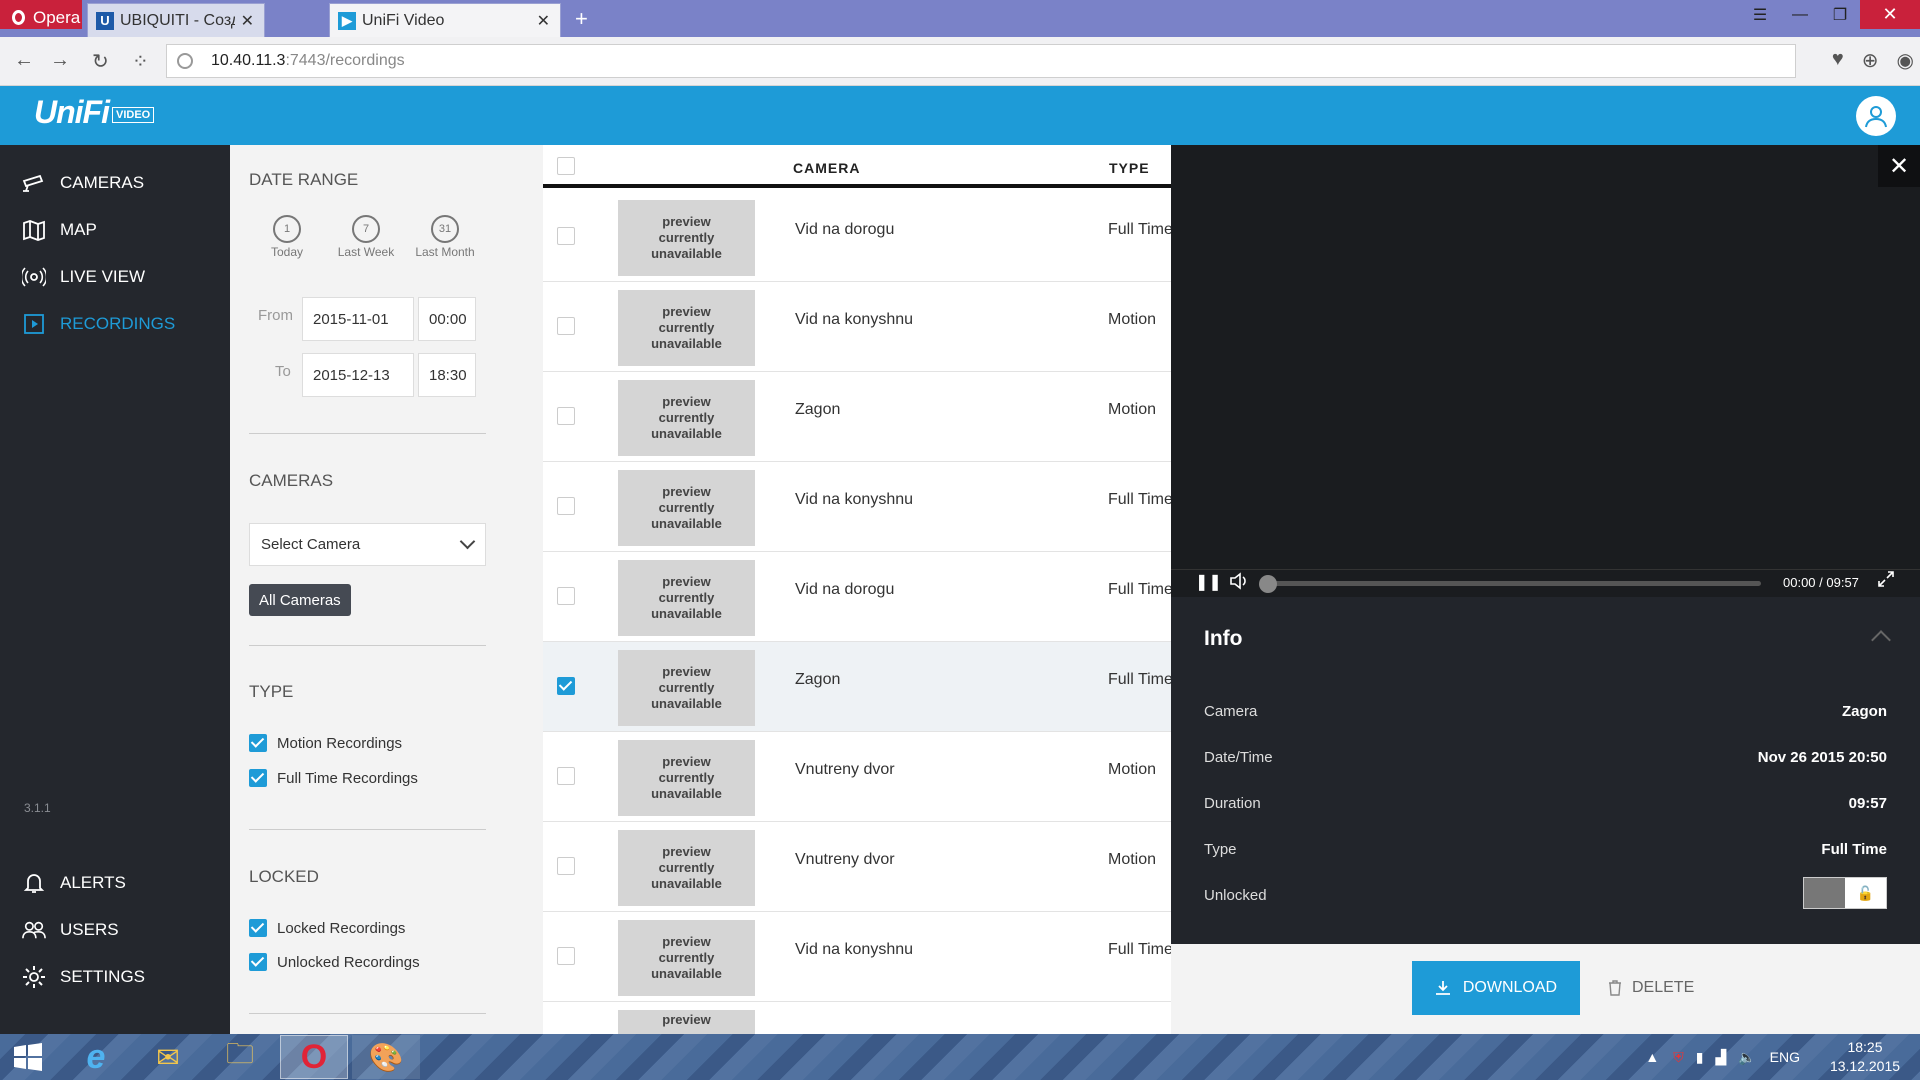 The image size is (1920, 1080). Describe the element at coordinates (1865, 1057) in the screenshot. I see `clock: 18:25 13.12.2015` at that location.